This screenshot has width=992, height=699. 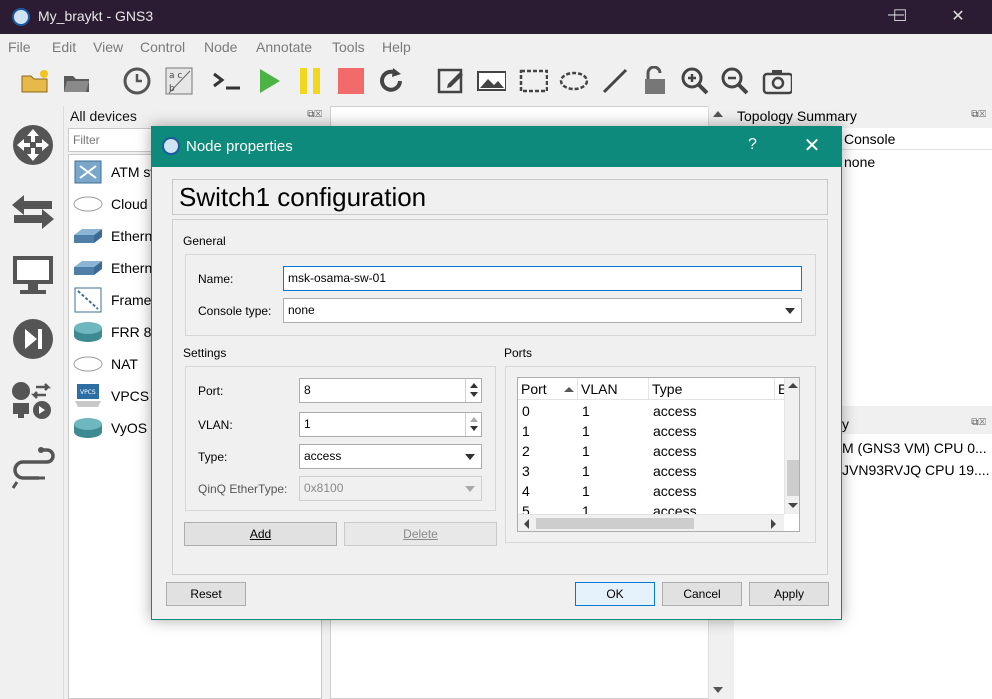 I want to click on config-title: Switch1 configuration, so click(x=500, y=197).